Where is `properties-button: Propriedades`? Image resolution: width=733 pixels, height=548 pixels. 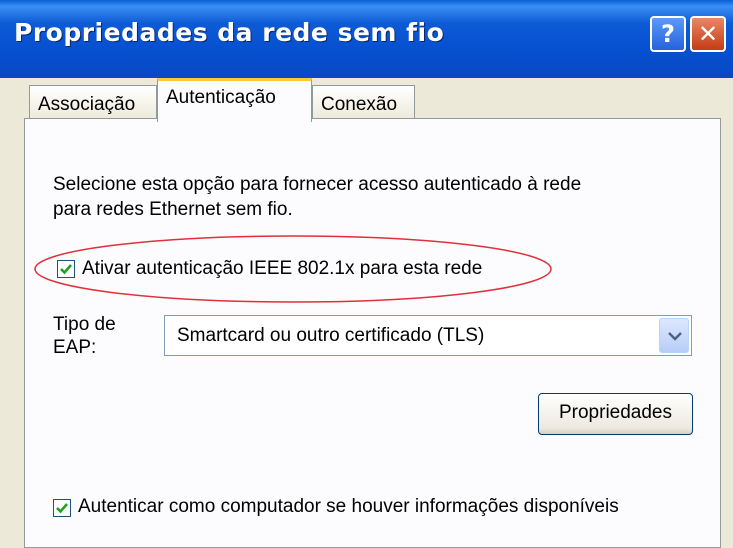
properties-button: Propriedades is located at coordinates (615, 414).